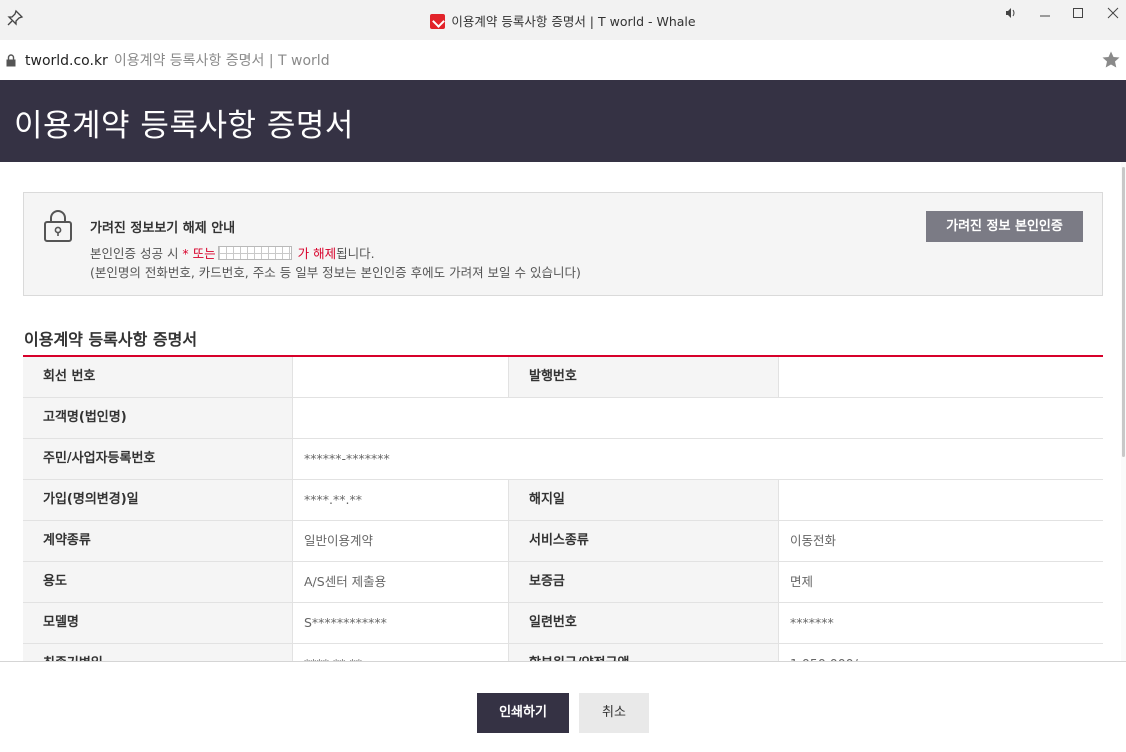 The height and width of the screenshot is (752, 1126). Describe the element at coordinates (315, 253) in the screenshot. I see `notice-ga-text: 가 해제` at that location.